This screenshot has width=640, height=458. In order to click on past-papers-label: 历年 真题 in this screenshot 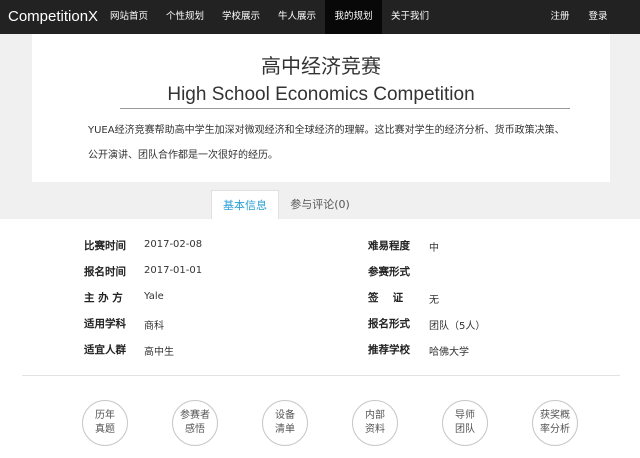, I will do `click(105, 422)`.